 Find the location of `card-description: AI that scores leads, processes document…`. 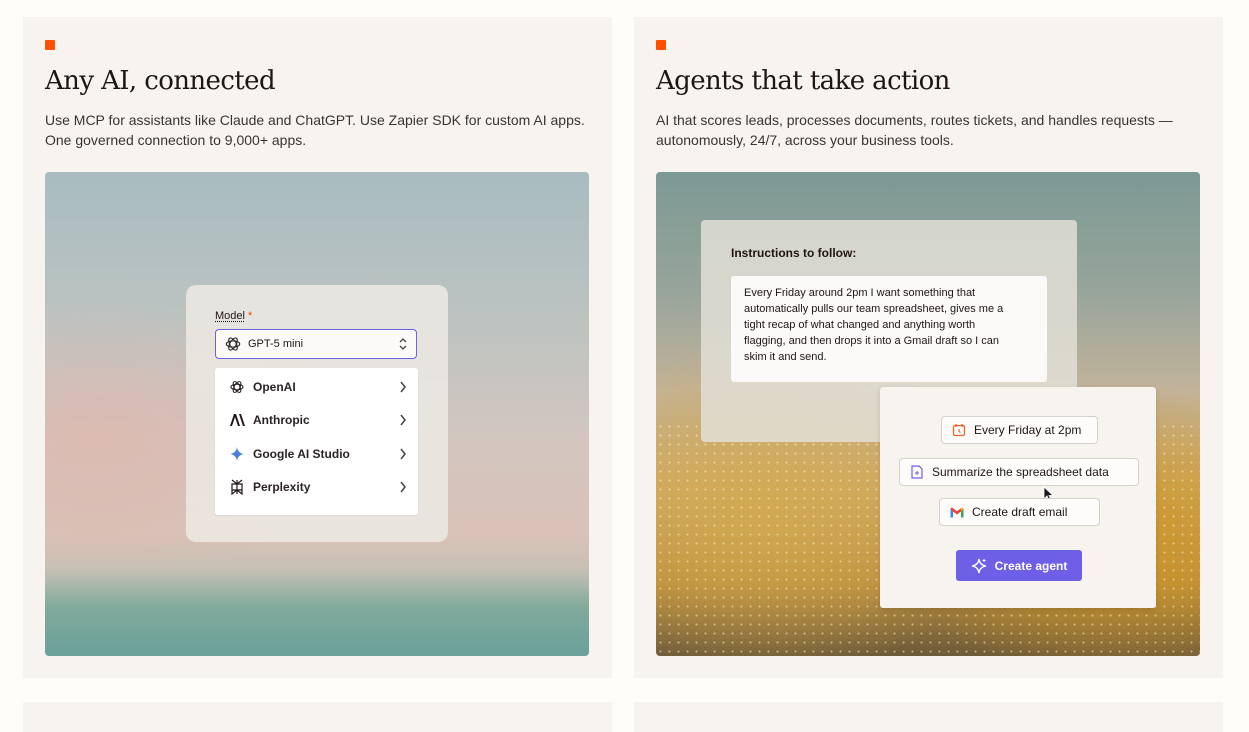

card-description: AI that scores leads, processes document… is located at coordinates (936, 130).